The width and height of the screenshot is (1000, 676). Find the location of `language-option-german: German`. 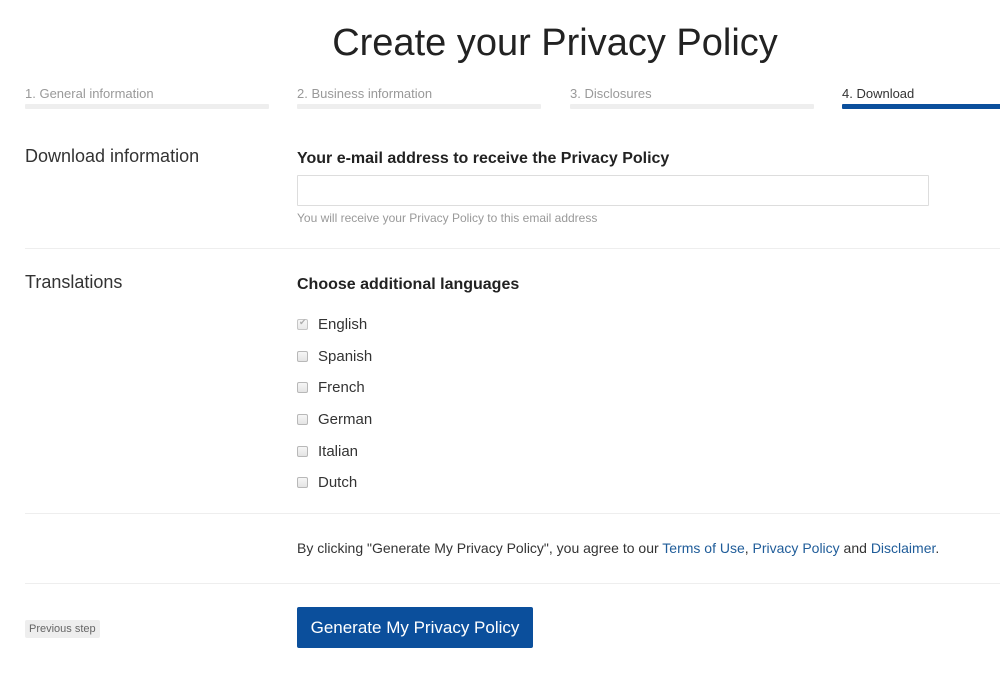

language-option-german: German is located at coordinates (334, 420).